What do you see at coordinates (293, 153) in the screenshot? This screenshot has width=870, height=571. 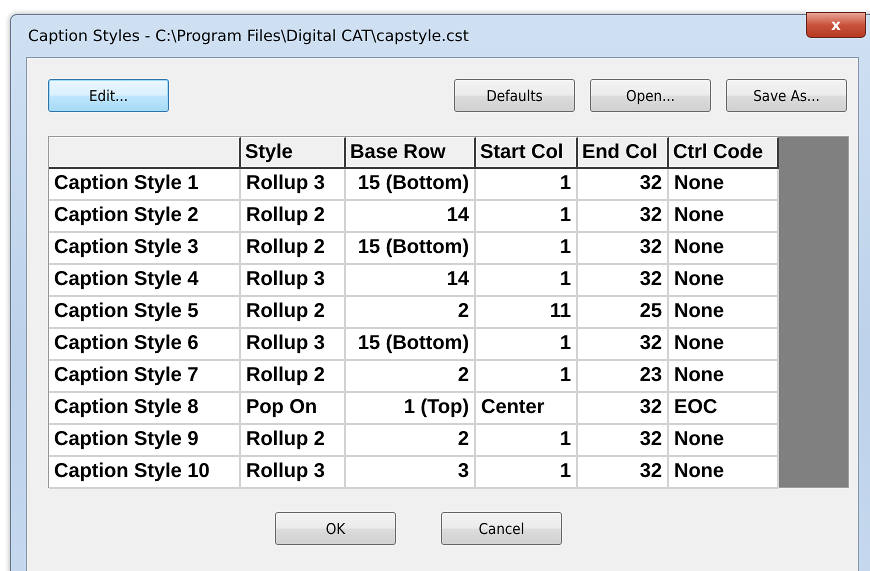 I see `column-header: Style` at bounding box center [293, 153].